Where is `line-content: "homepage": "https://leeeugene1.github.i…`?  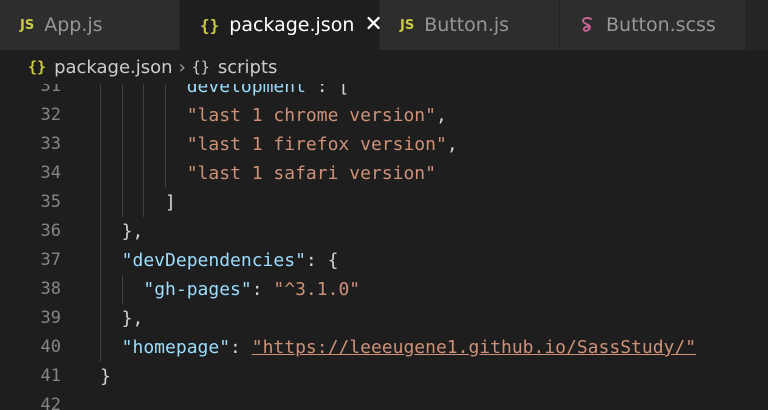
line-content: "homepage": "https://leeeugene1.github.i… is located at coordinates (409, 347).